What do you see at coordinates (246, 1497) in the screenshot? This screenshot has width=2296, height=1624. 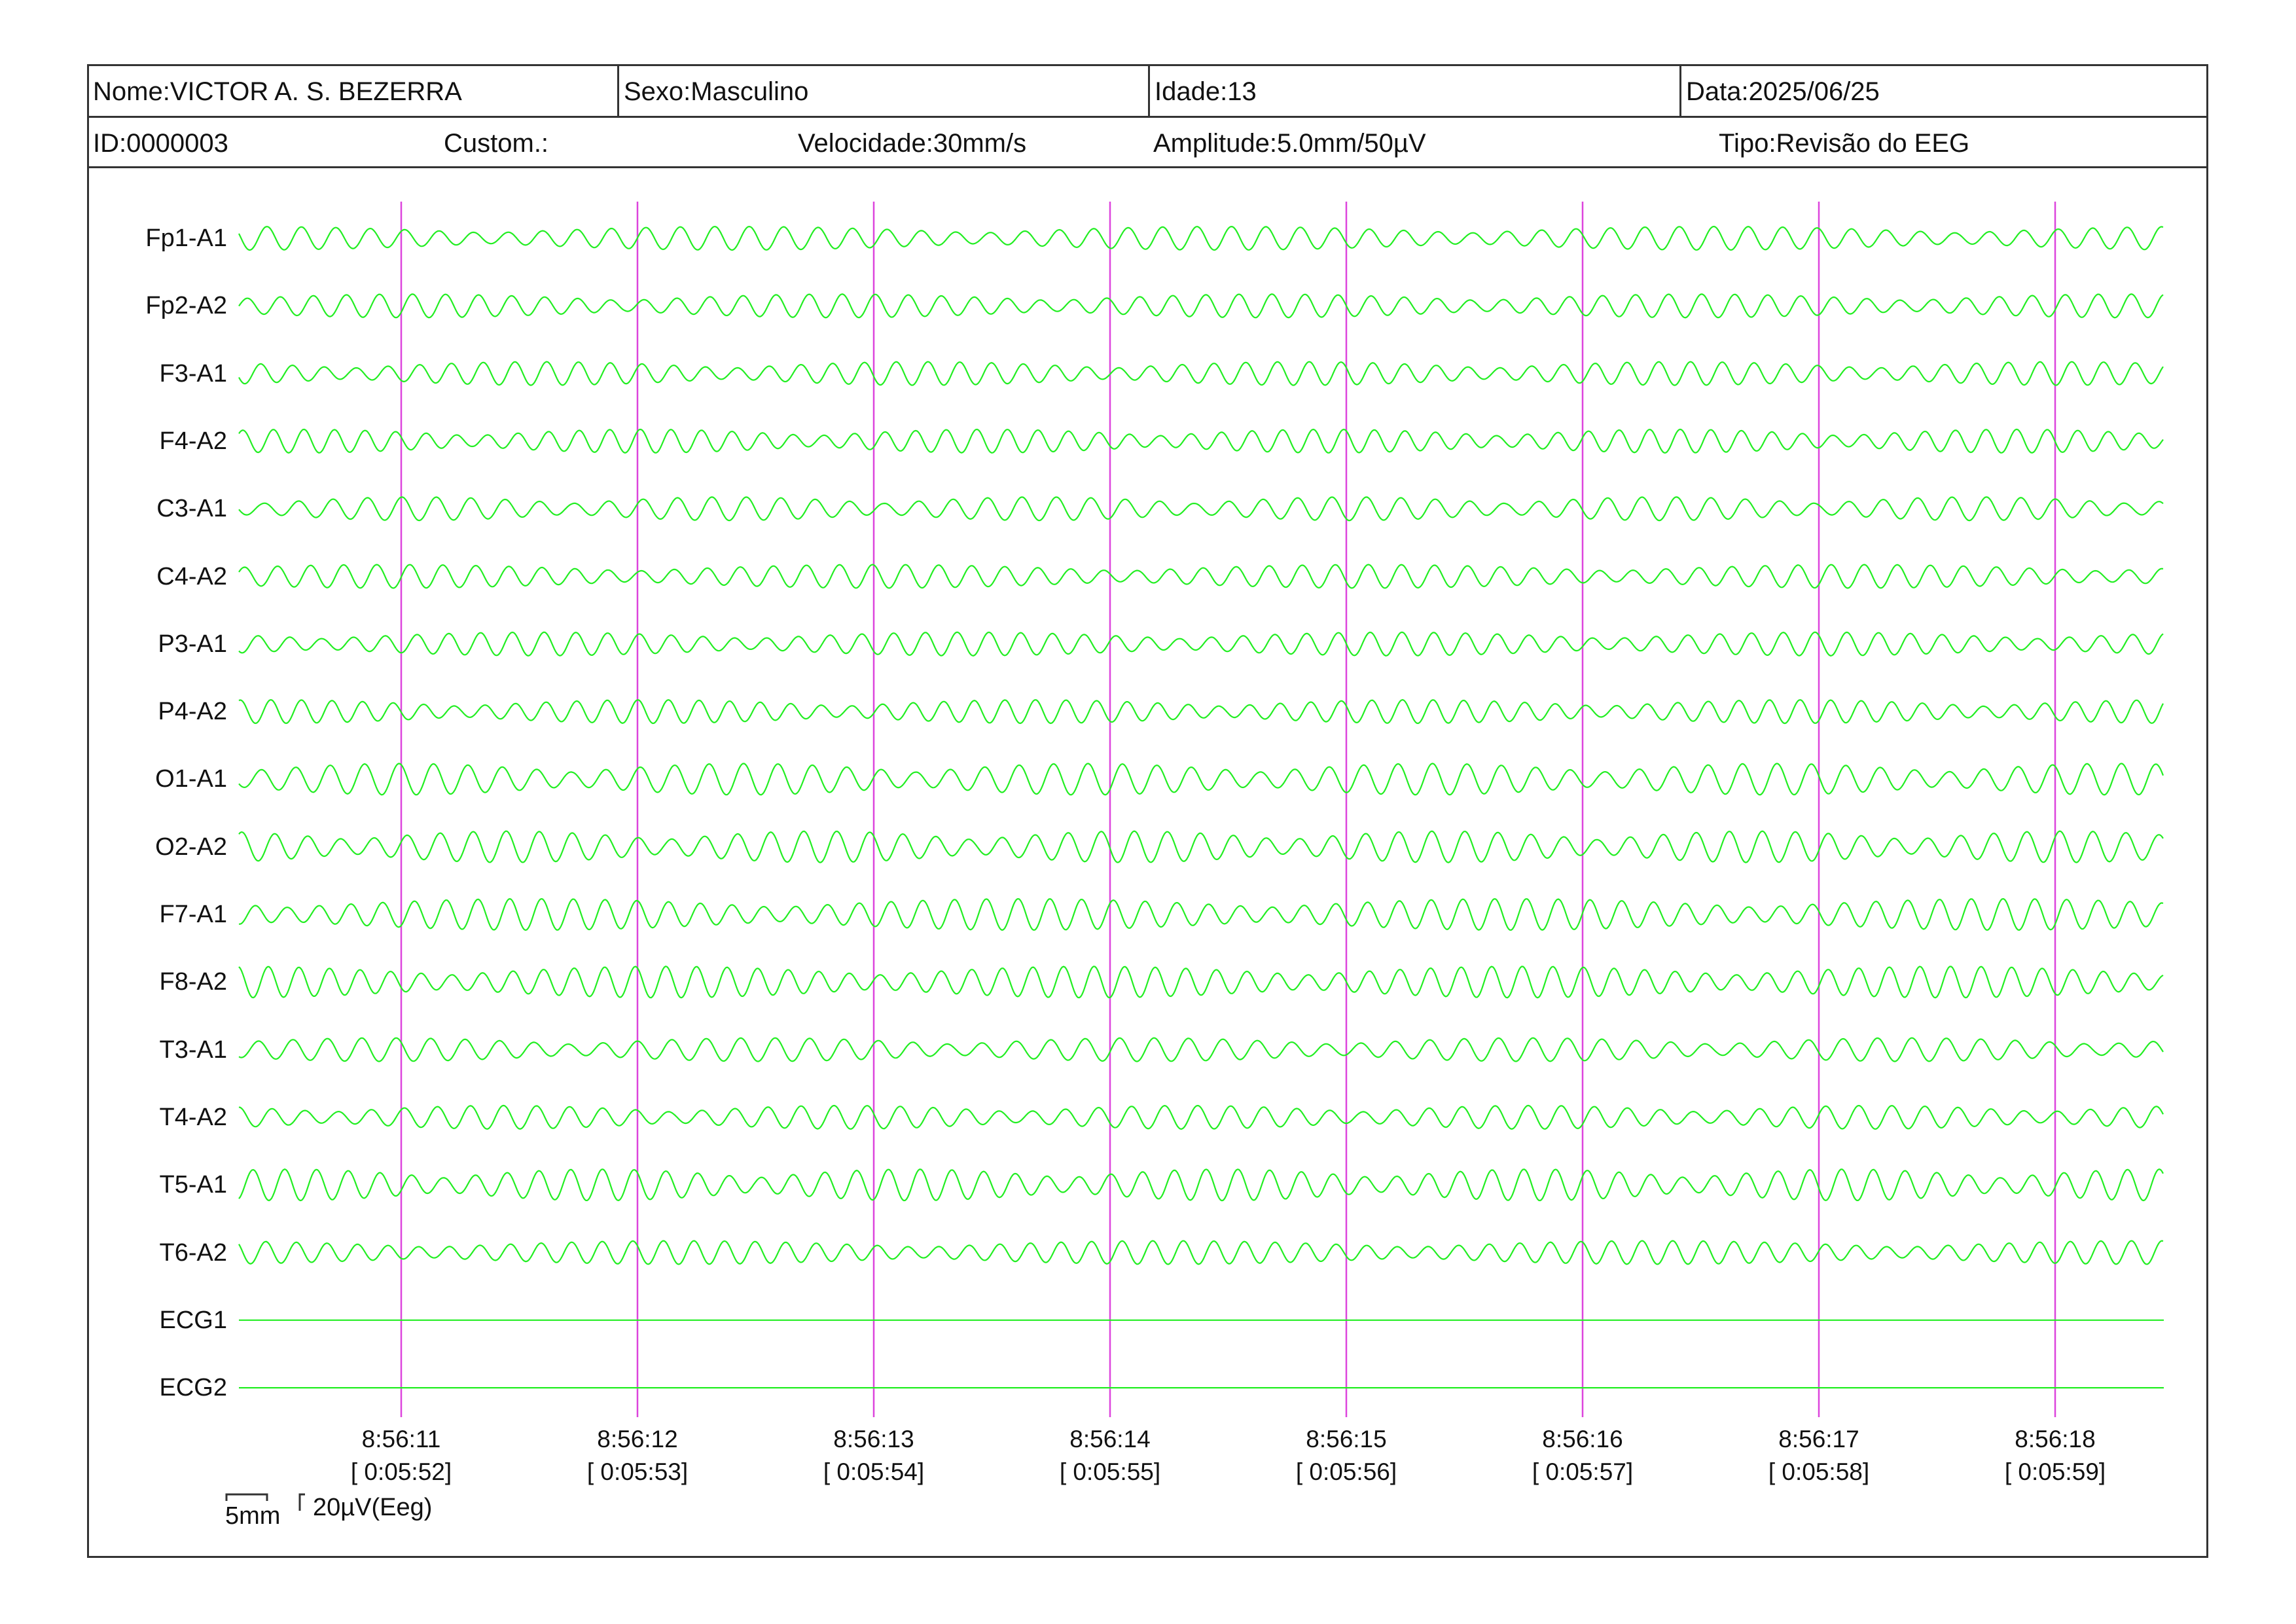 I see `time-scale-bracket` at bounding box center [246, 1497].